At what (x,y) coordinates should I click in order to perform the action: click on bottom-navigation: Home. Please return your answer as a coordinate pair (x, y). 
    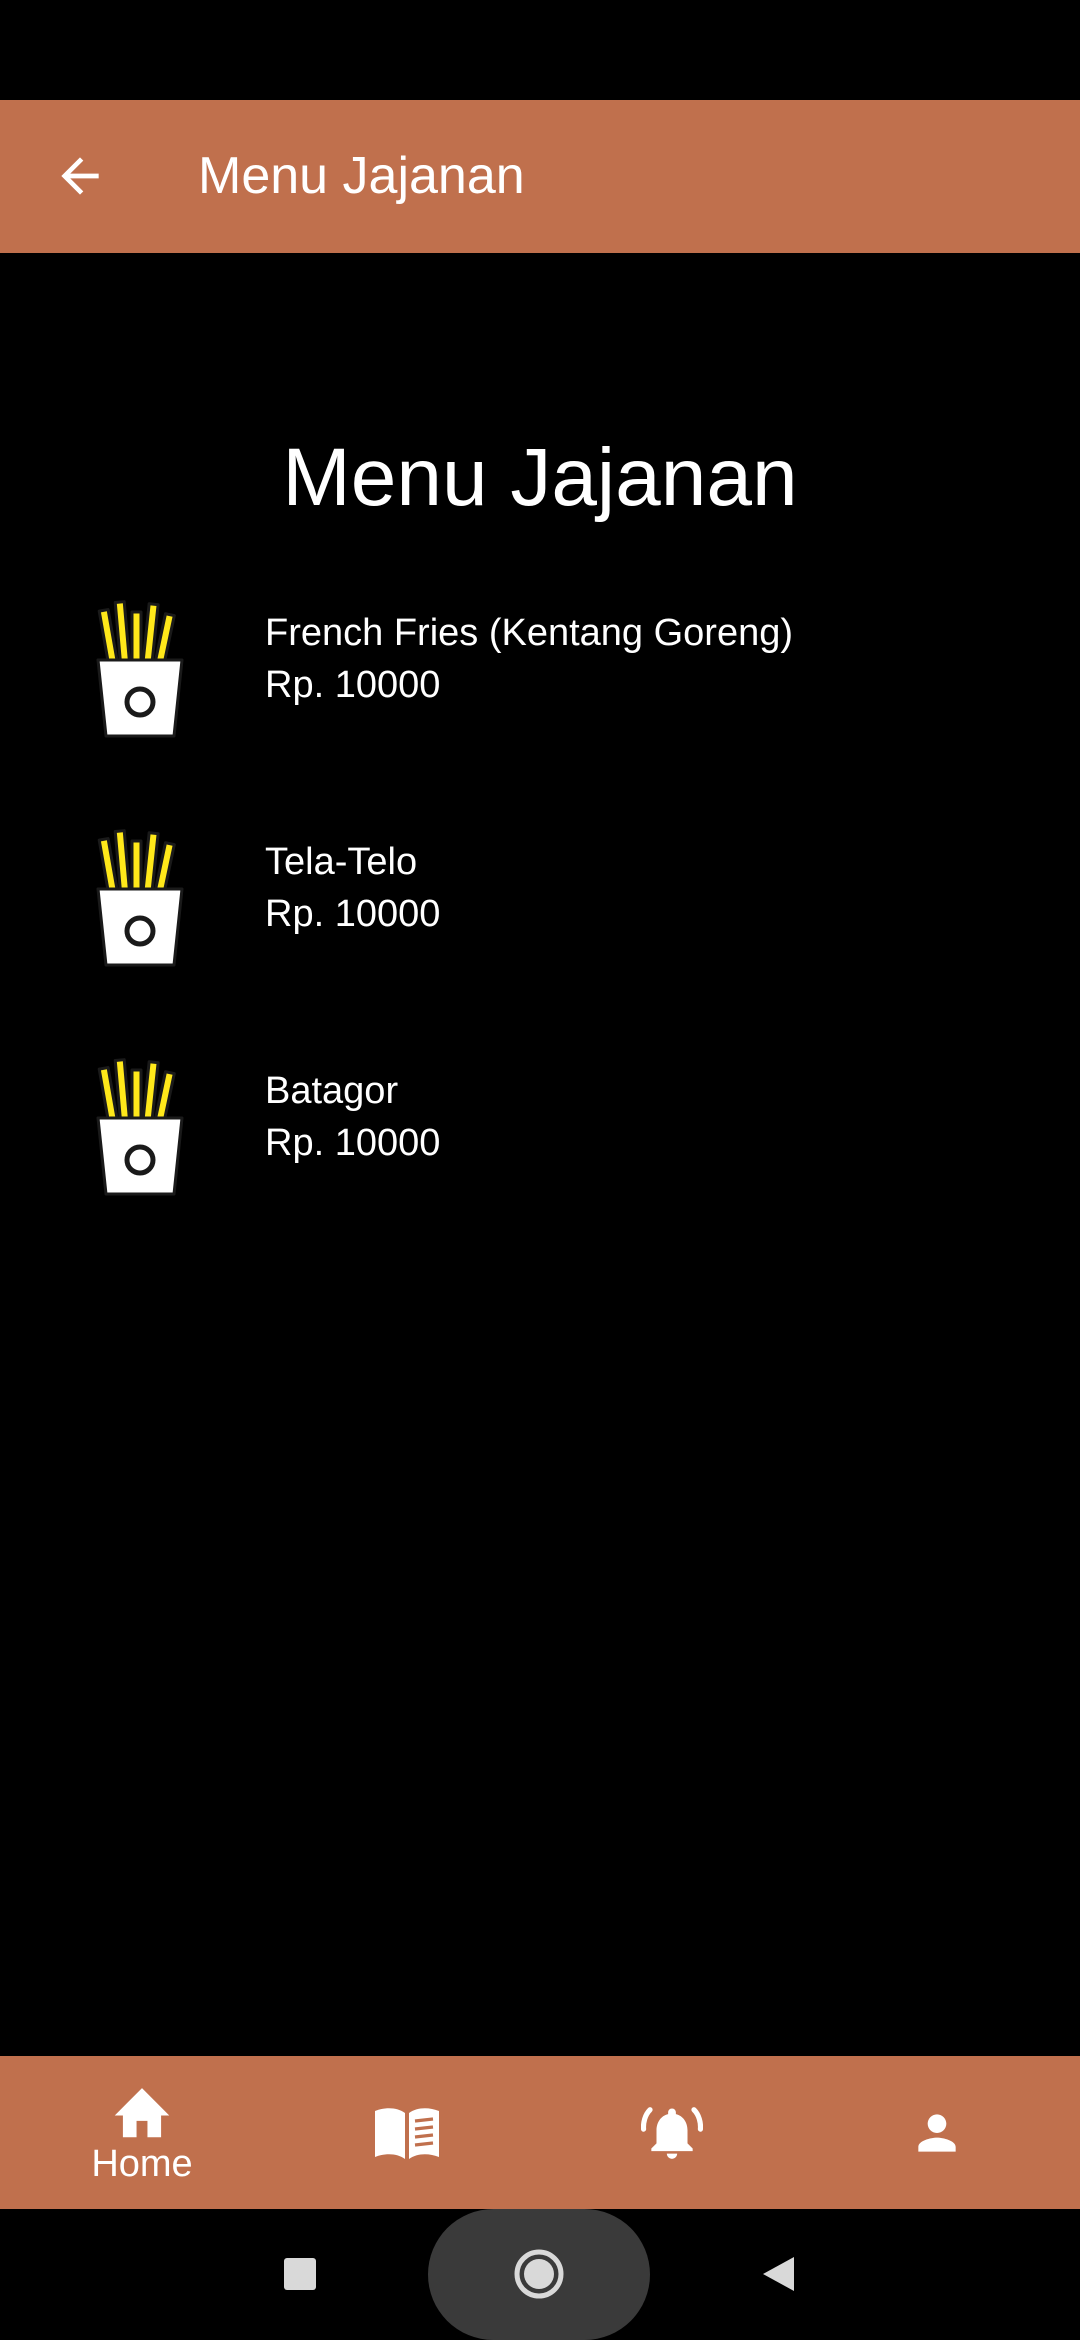
    Looking at the image, I should click on (540, 2132).